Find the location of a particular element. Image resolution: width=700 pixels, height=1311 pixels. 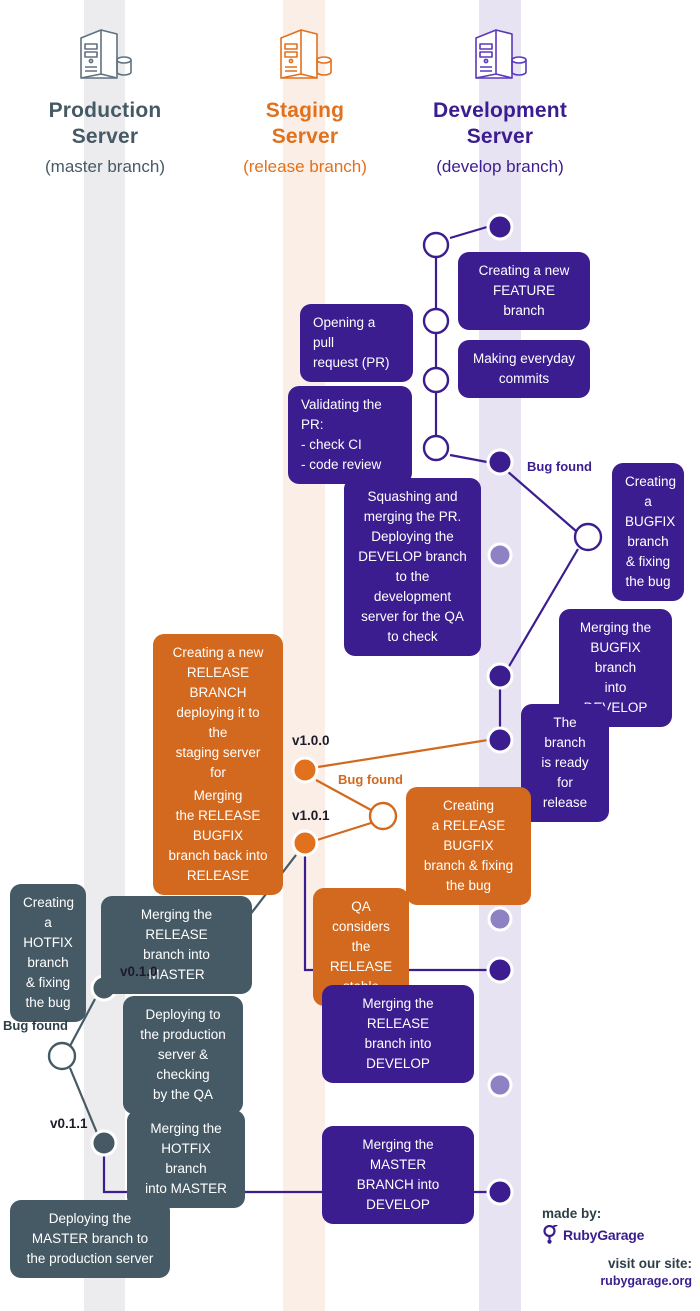

made-by-label: made by: is located at coordinates (572, 1213).